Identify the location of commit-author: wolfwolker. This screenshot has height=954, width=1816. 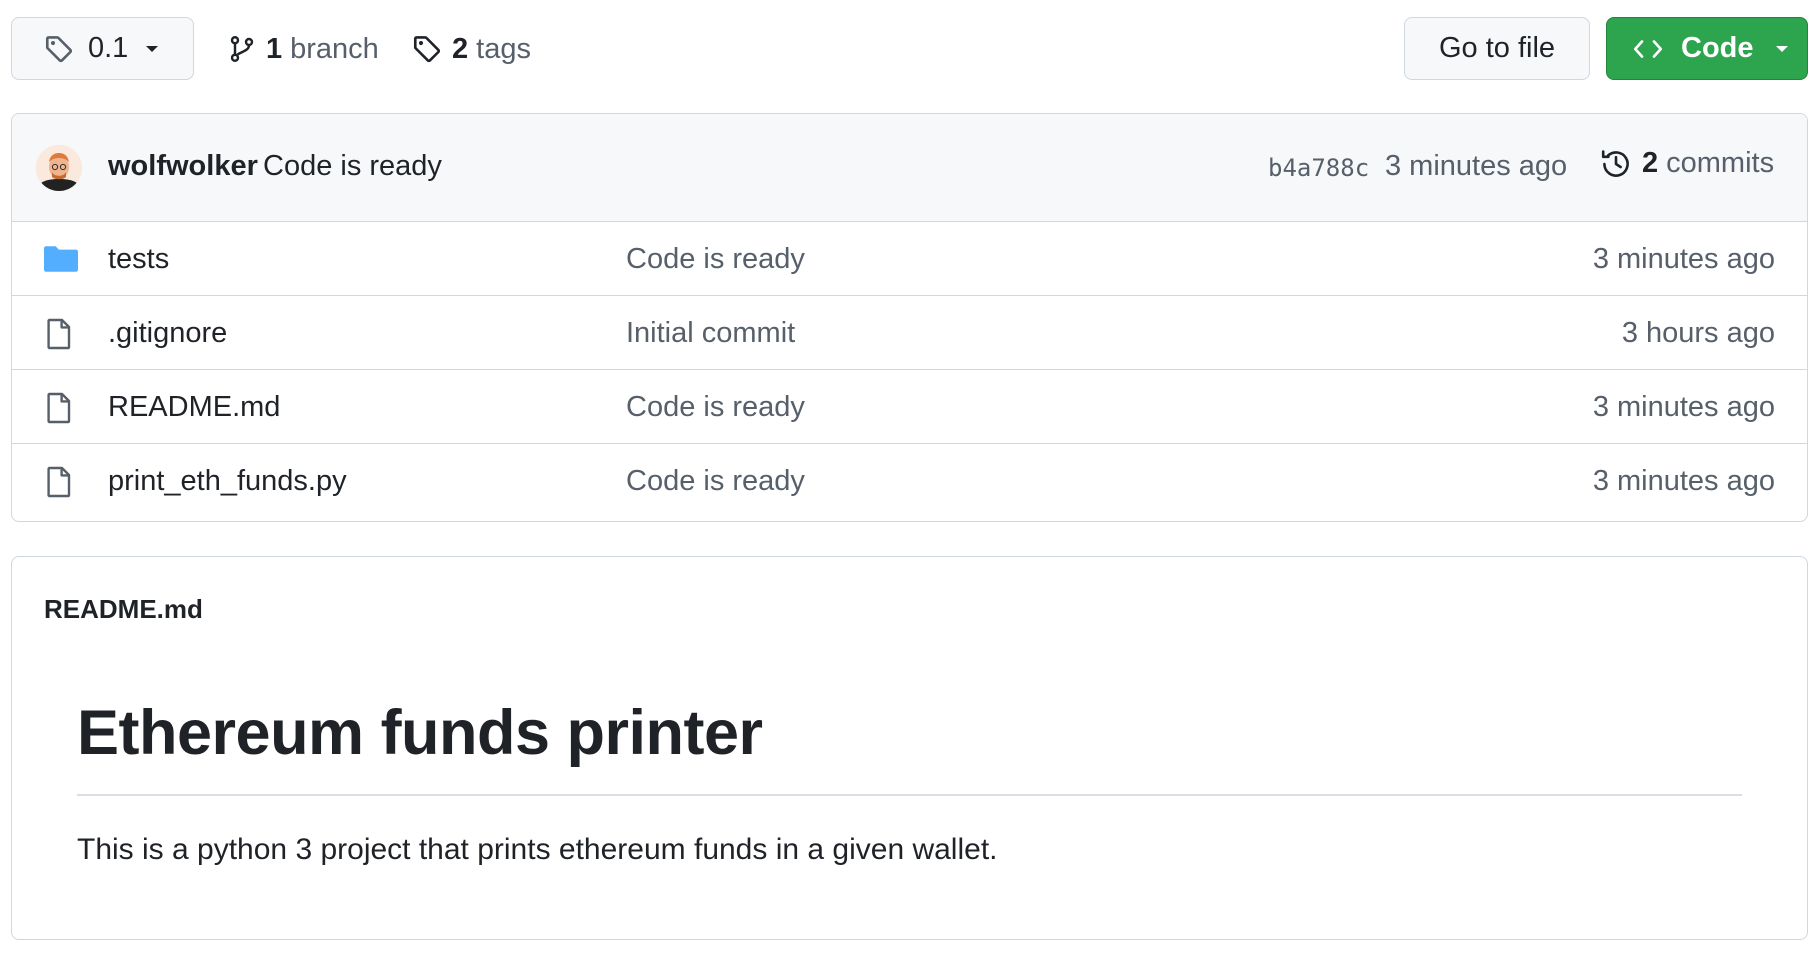
(183, 166).